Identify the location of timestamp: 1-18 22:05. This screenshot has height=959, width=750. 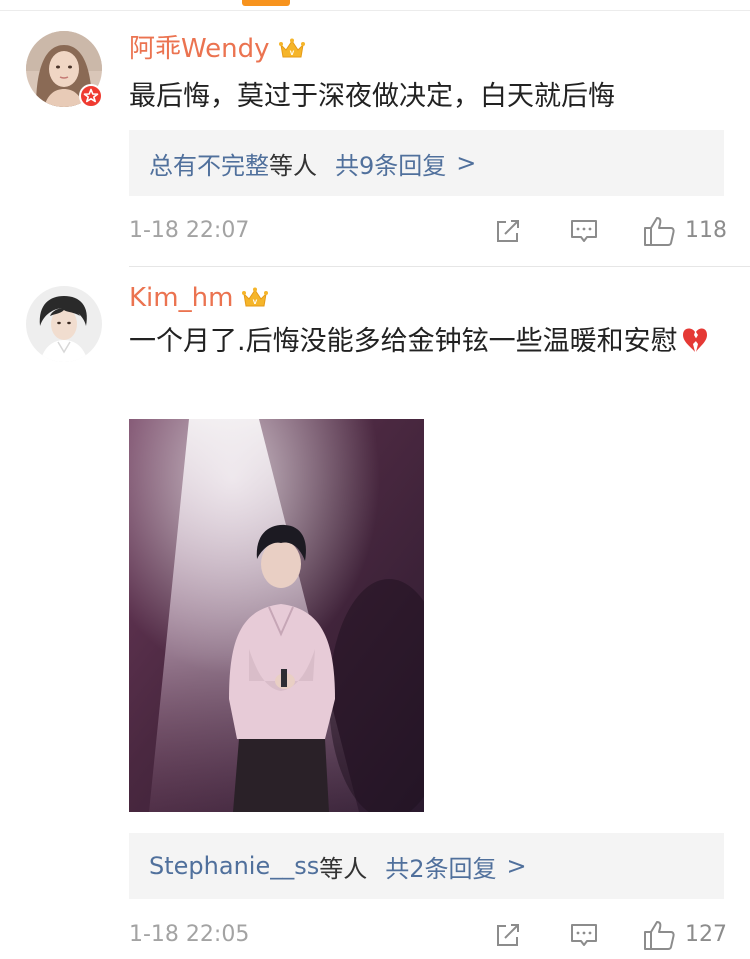
(189, 934).